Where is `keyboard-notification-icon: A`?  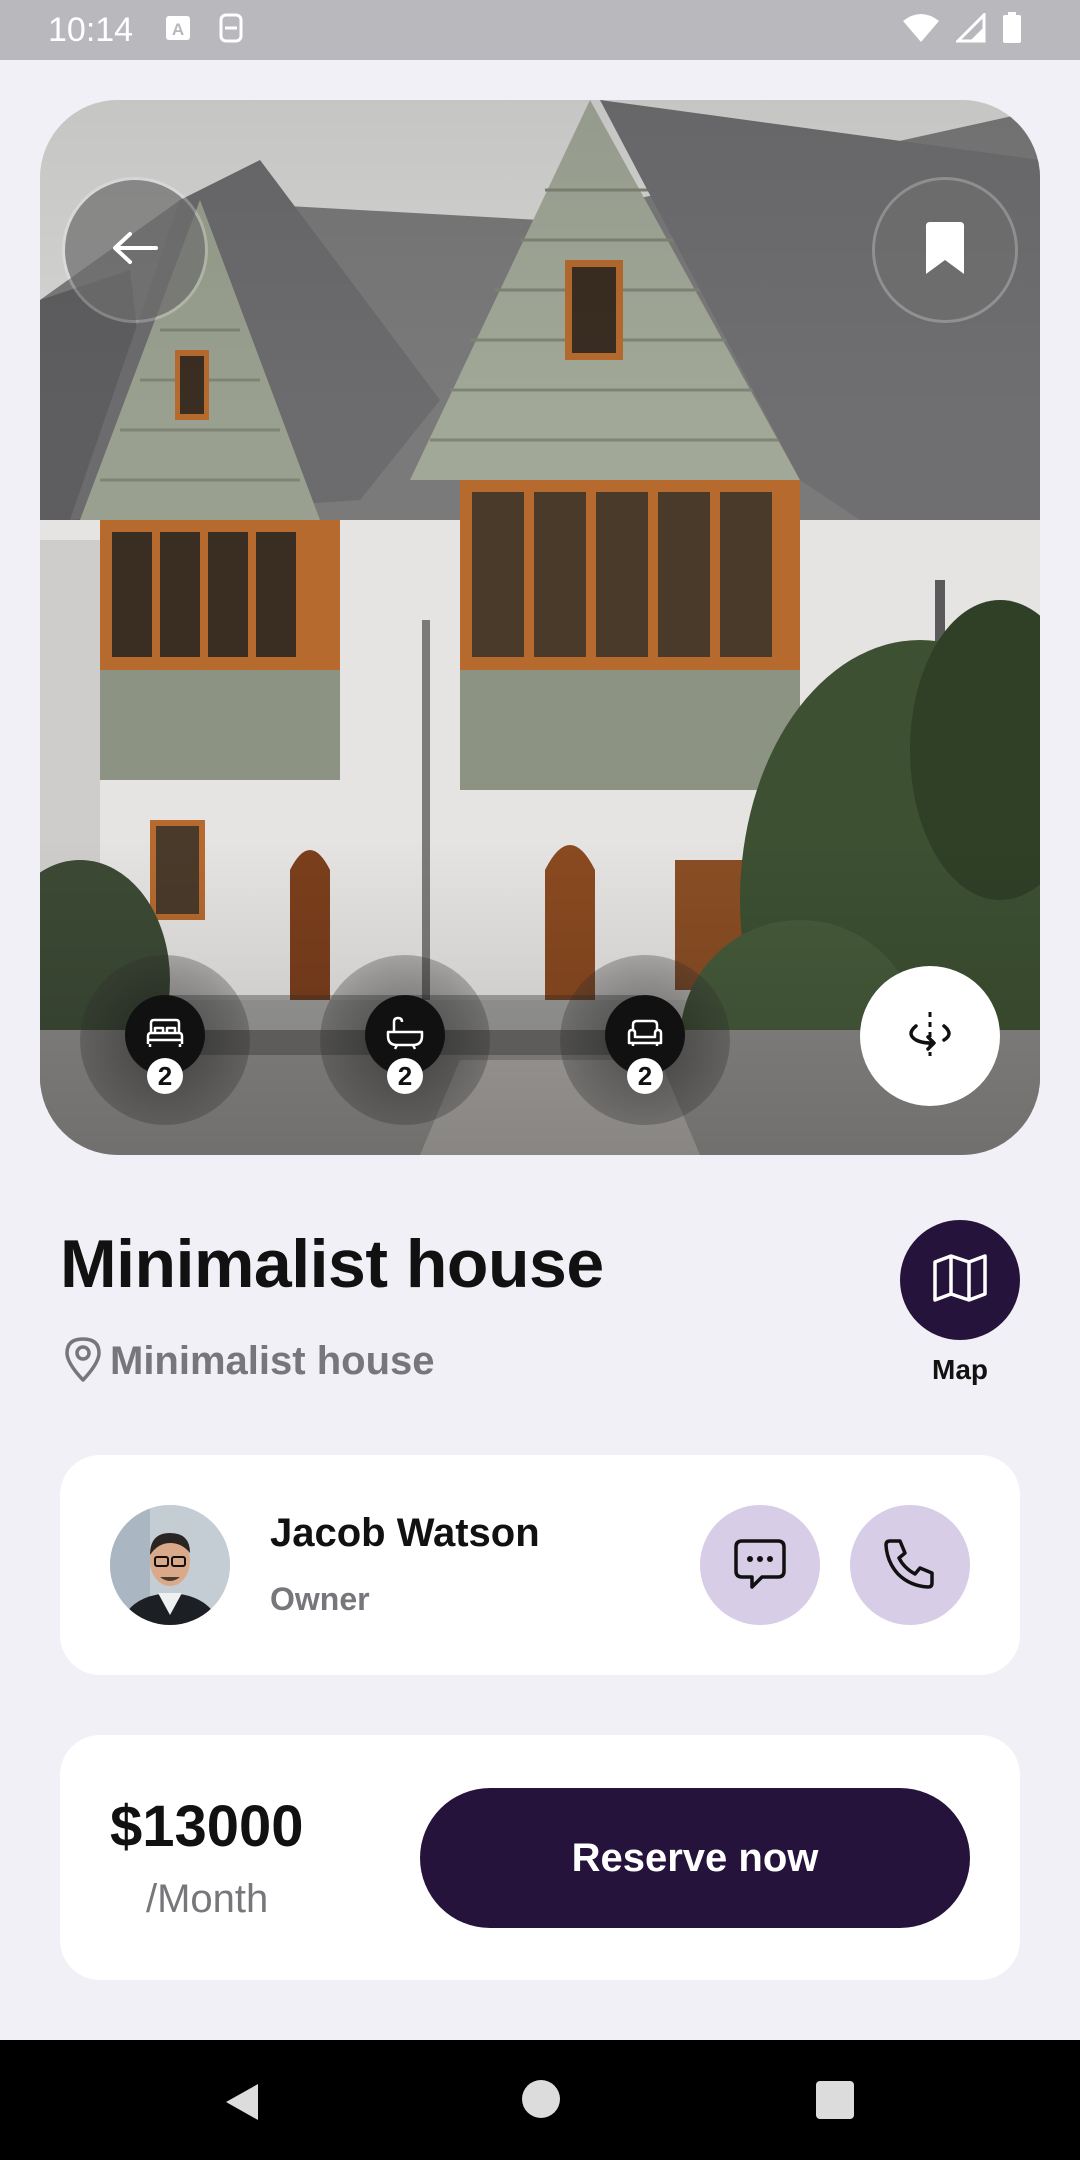
keyboard-notification-icon: A is located at coordinates (178, 30).